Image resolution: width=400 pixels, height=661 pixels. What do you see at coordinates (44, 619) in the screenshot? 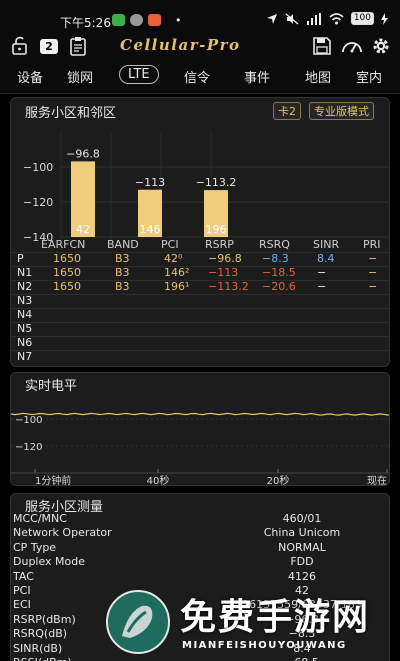
I see `measurement-key: RSRP(dBm)` at bounding box center [44, 619].